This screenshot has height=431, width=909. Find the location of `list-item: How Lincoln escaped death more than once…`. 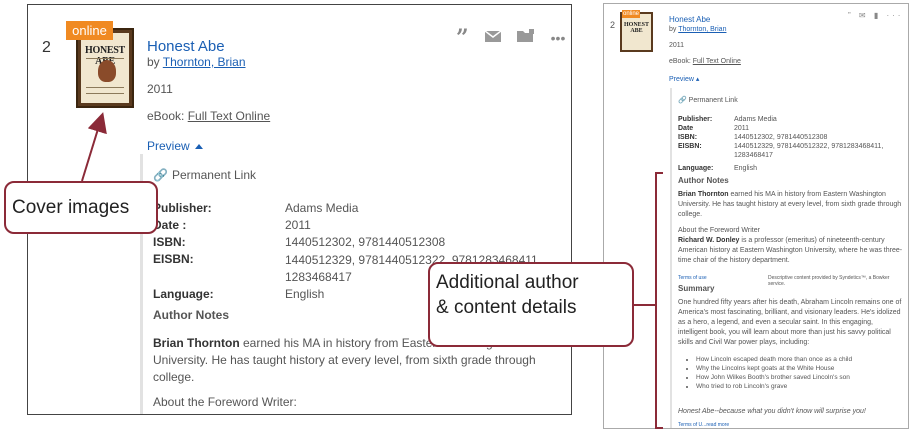

list-item: How Lincoln escaped death more than once… is located at coordinates (774, 359).